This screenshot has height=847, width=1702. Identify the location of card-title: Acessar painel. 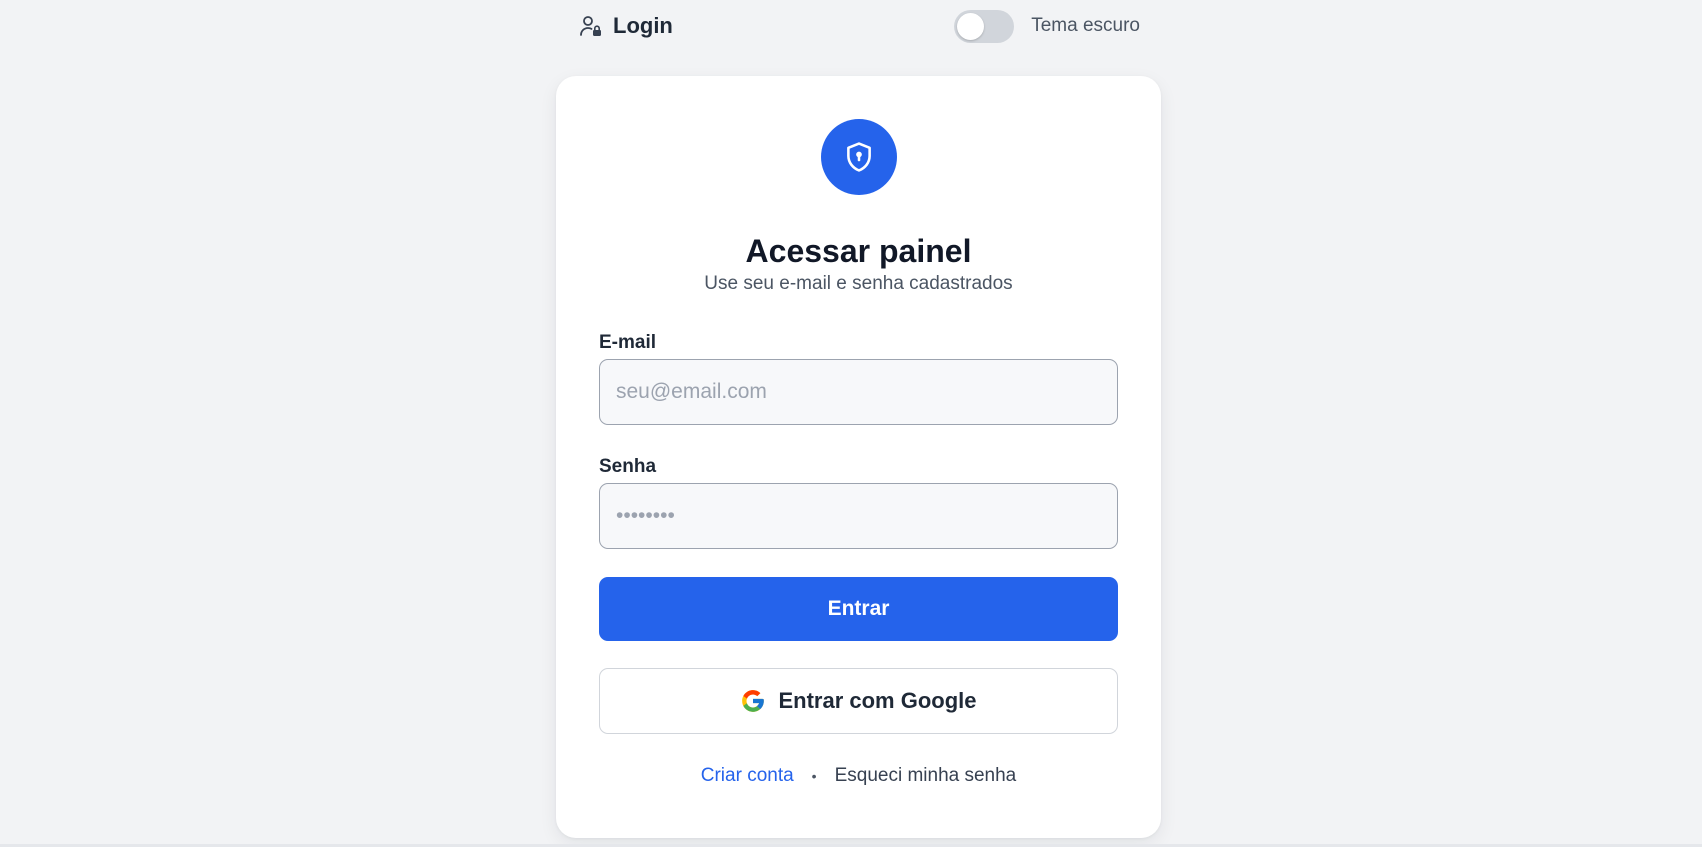
(858, 251).